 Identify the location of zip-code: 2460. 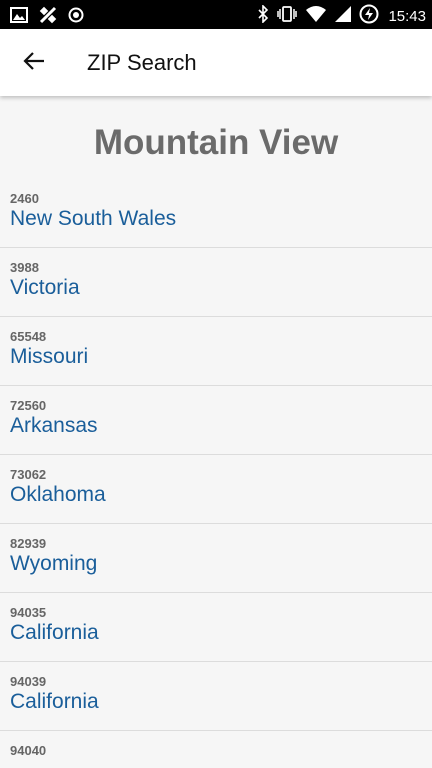
(24, 198).